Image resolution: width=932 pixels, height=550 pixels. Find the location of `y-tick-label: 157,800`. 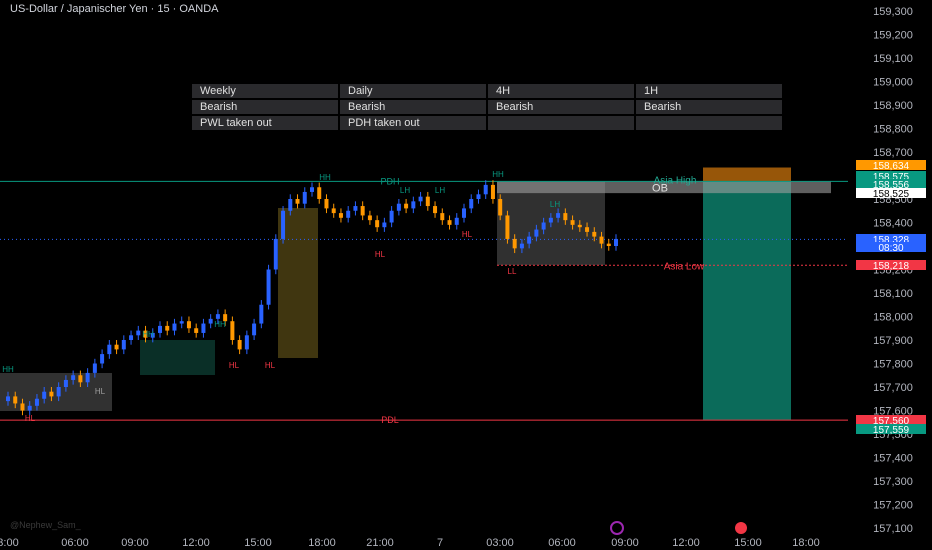

y-tick-label: 157,800 is located at coordinates (893, 365).